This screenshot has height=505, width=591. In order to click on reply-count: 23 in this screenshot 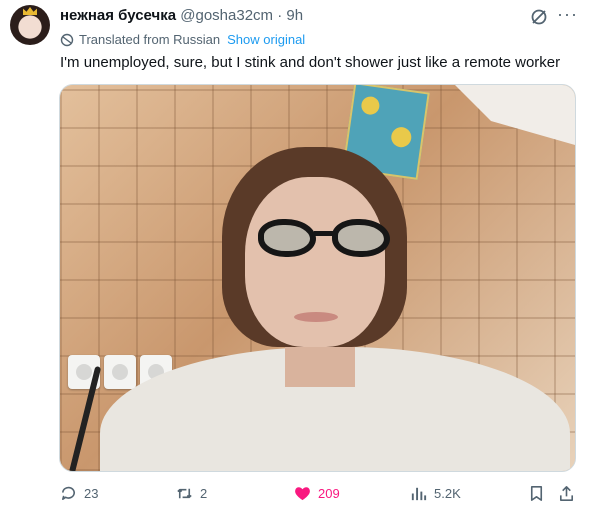, I will do `click(91, 493)`.